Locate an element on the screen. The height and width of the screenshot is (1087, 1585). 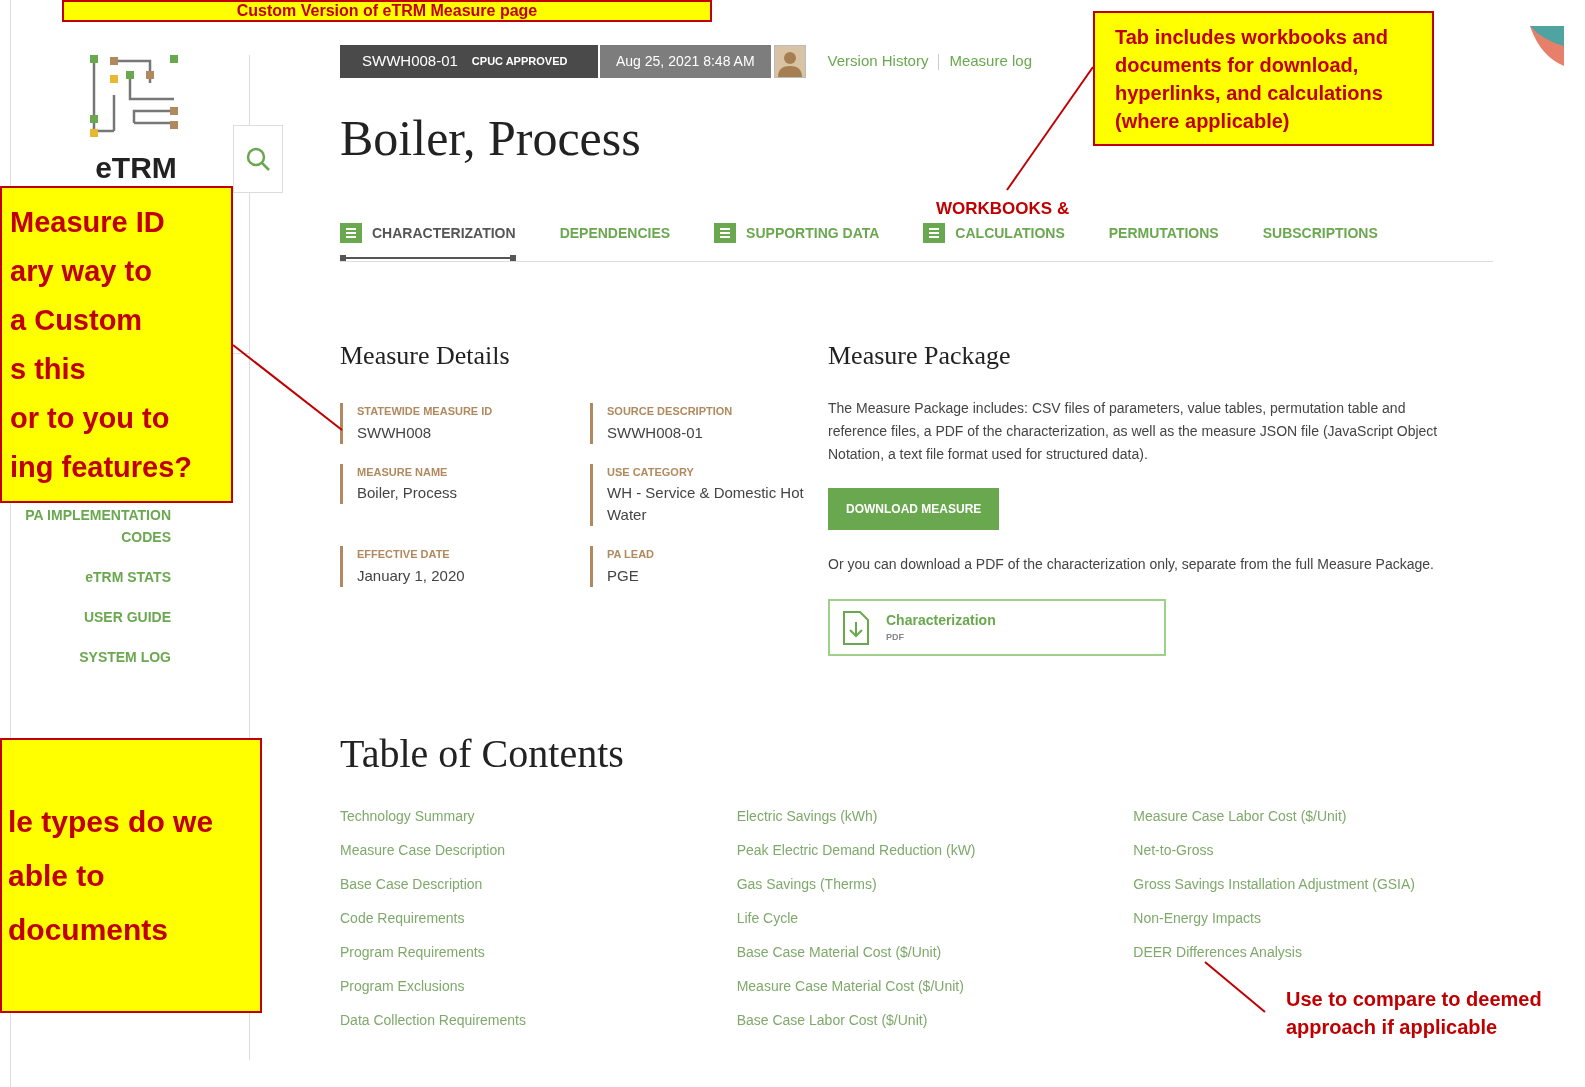
annotation-callout: Measure ID ary way to a Custom s this or to you to ing features? is located at coordinates (116, 344).